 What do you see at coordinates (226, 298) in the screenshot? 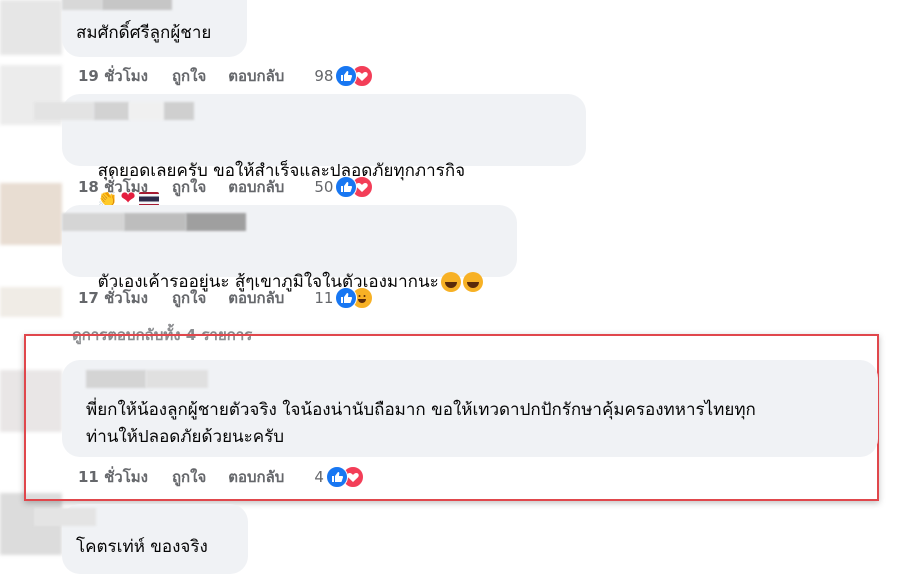
I see `comment-actions: 17 ชั่วโมง ถูกใจ ตอบกลับ 11` at bounding box center [226, 298].